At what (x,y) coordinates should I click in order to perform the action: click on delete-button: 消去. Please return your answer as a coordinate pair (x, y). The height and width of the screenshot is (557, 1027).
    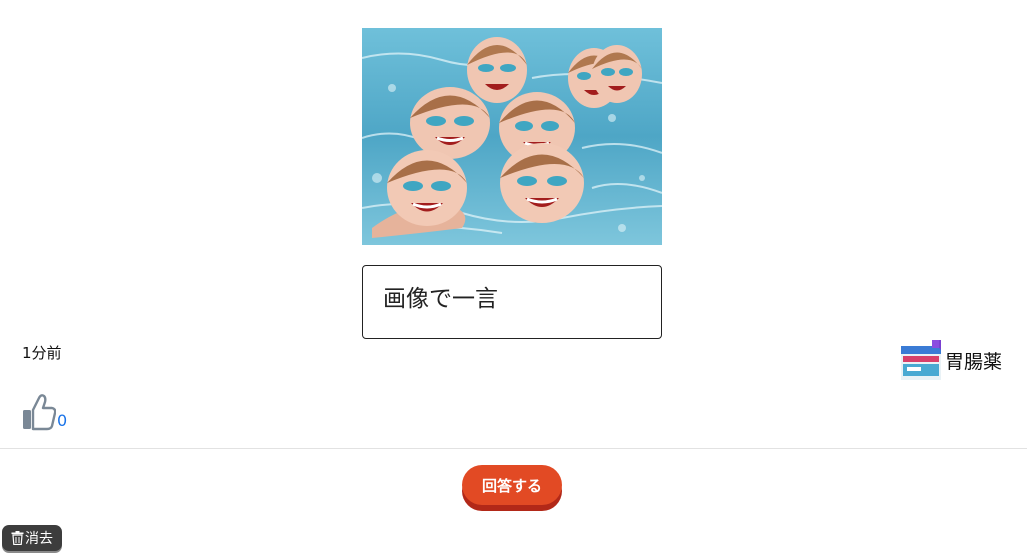
    Looking at the image, I should click on (32, 538).